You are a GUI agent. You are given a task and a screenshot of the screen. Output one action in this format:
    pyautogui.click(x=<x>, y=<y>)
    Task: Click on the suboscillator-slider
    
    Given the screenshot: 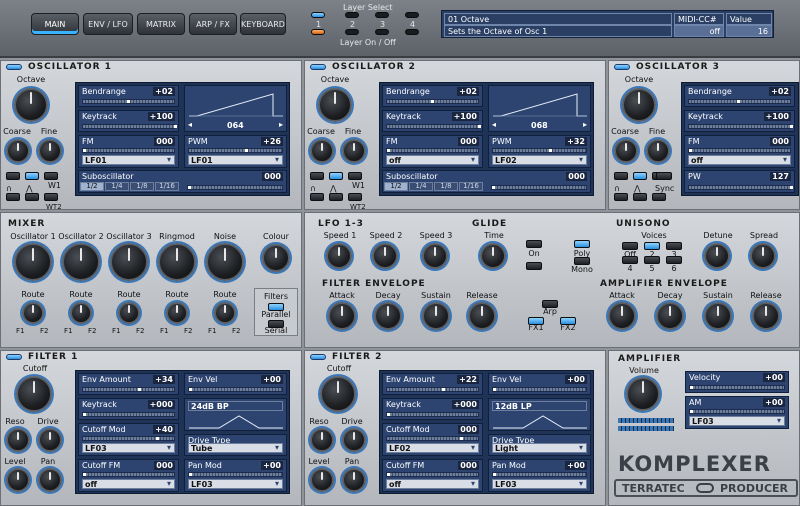 What is the action you would take?
    pyautogui.click(x=539, y=187)
    